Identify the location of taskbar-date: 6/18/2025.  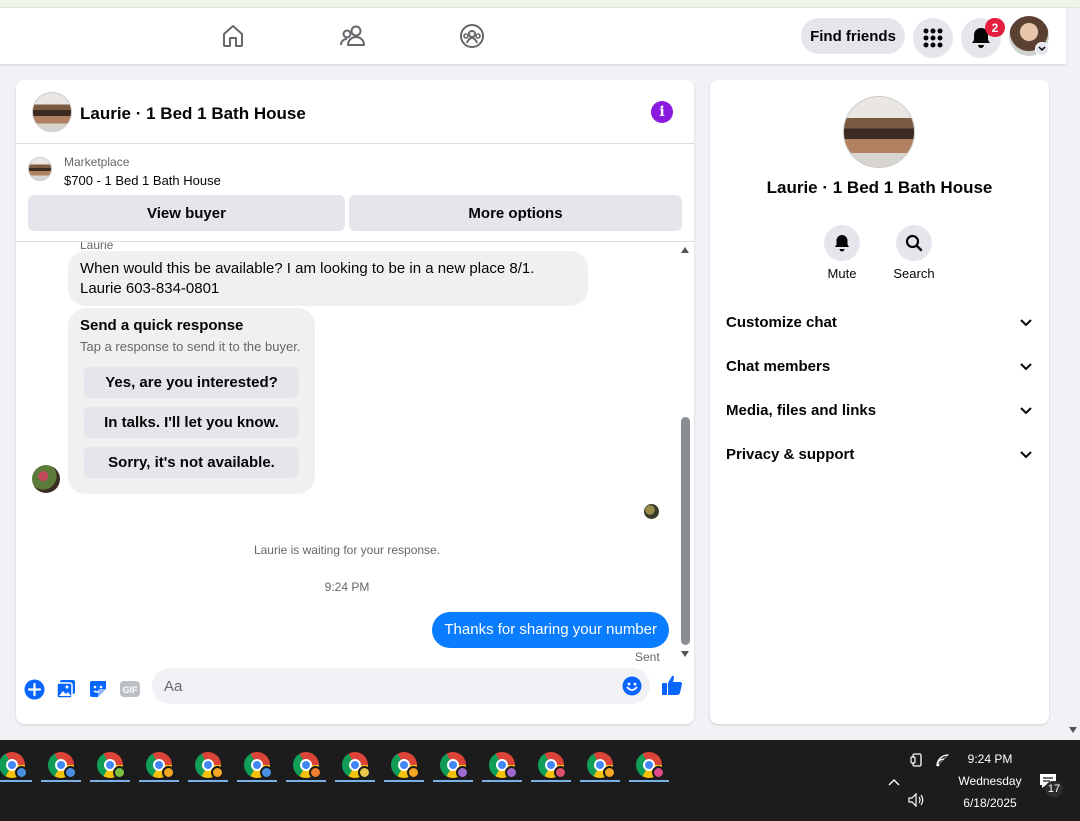
(990, 803).